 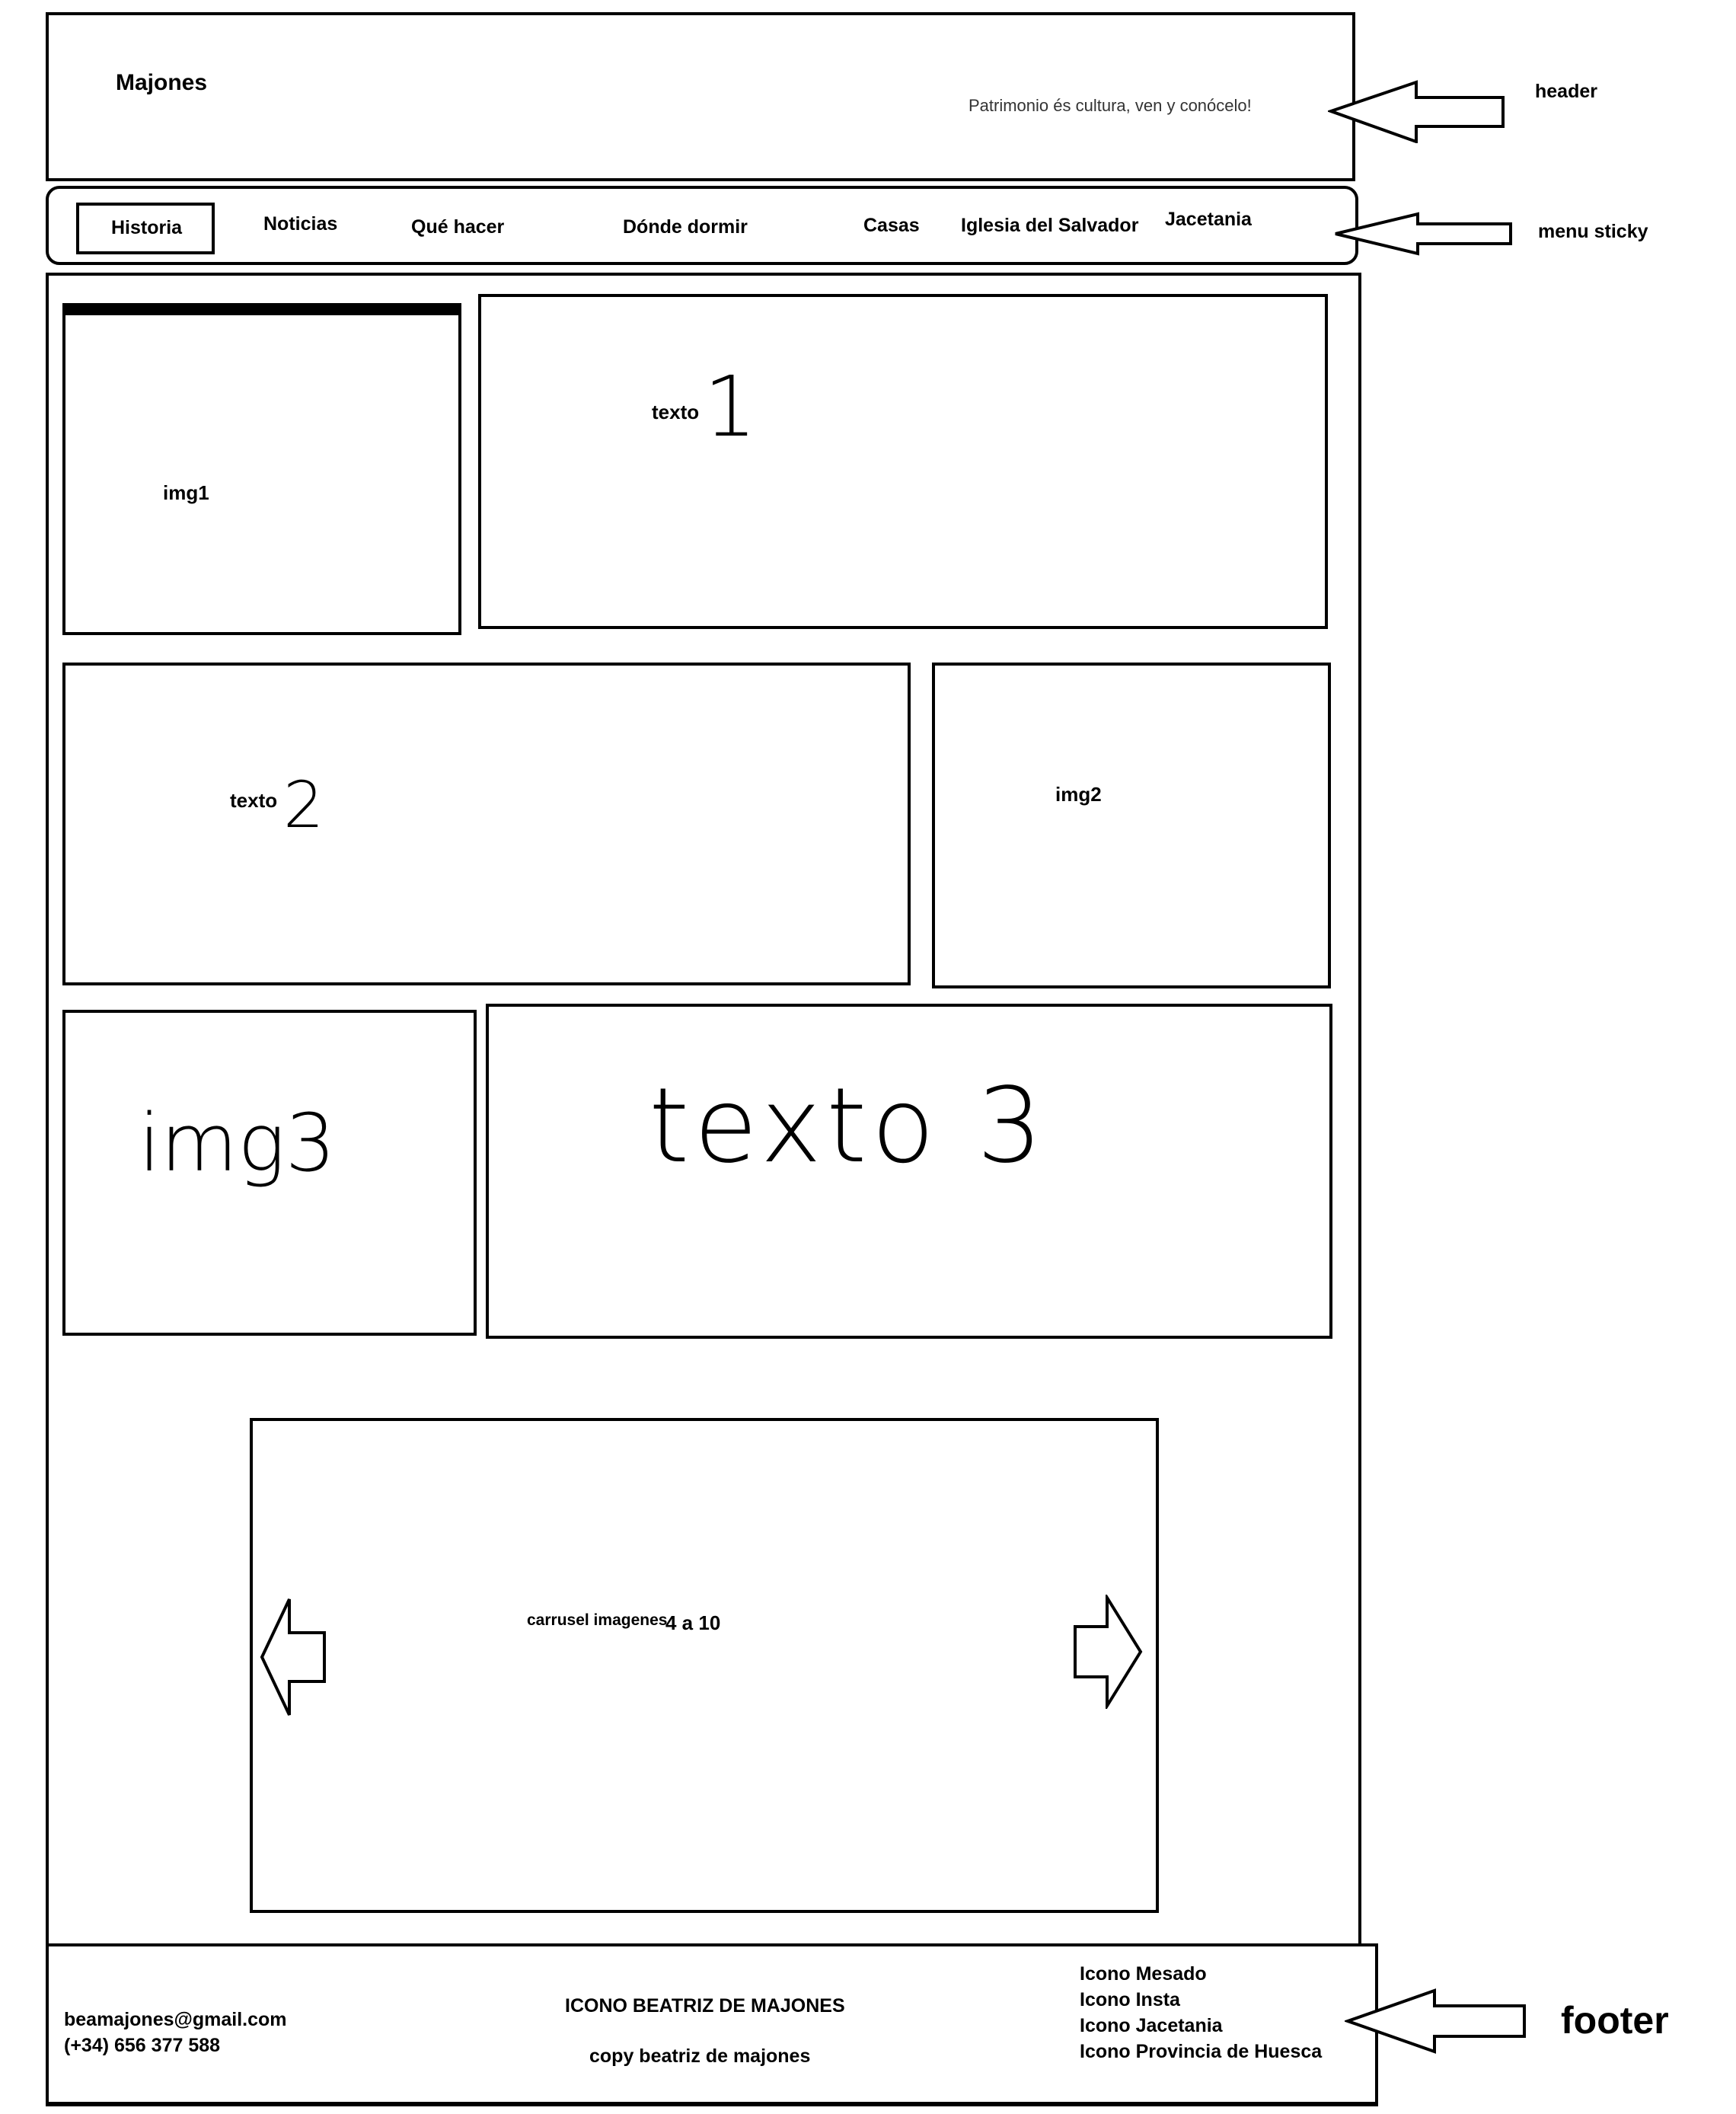 I want to click on nav-item-noticias: Noticias, so click(x=300, y=224).